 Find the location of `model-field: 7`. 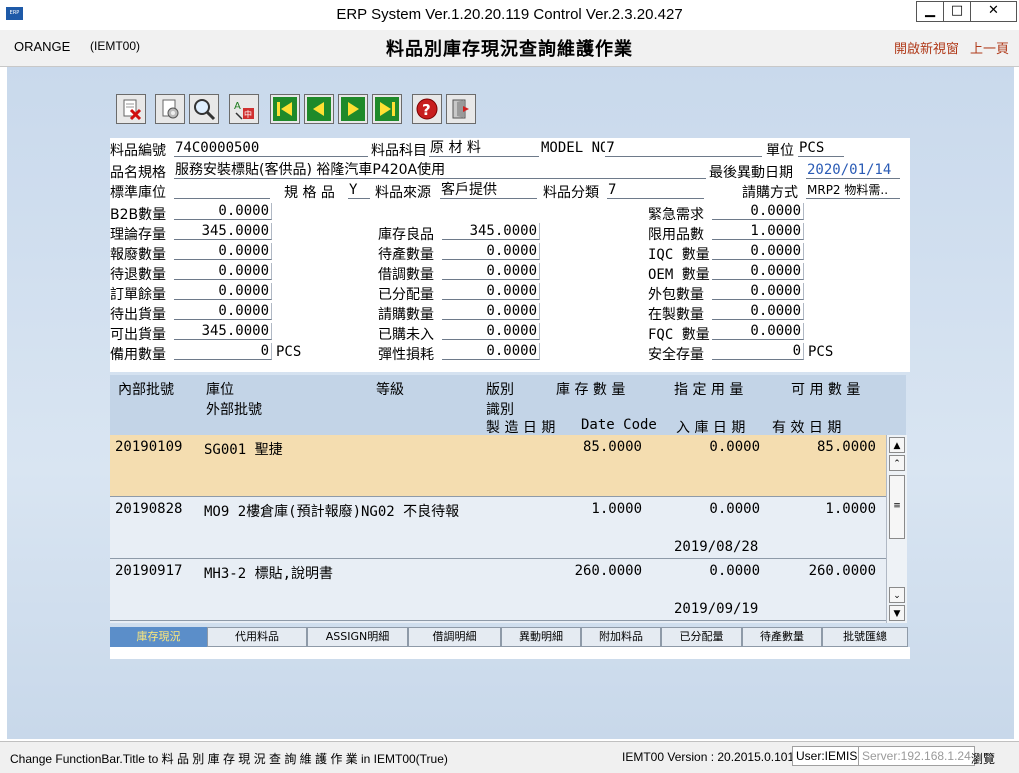

model-field: 7 is located at coordinates (683, 148).